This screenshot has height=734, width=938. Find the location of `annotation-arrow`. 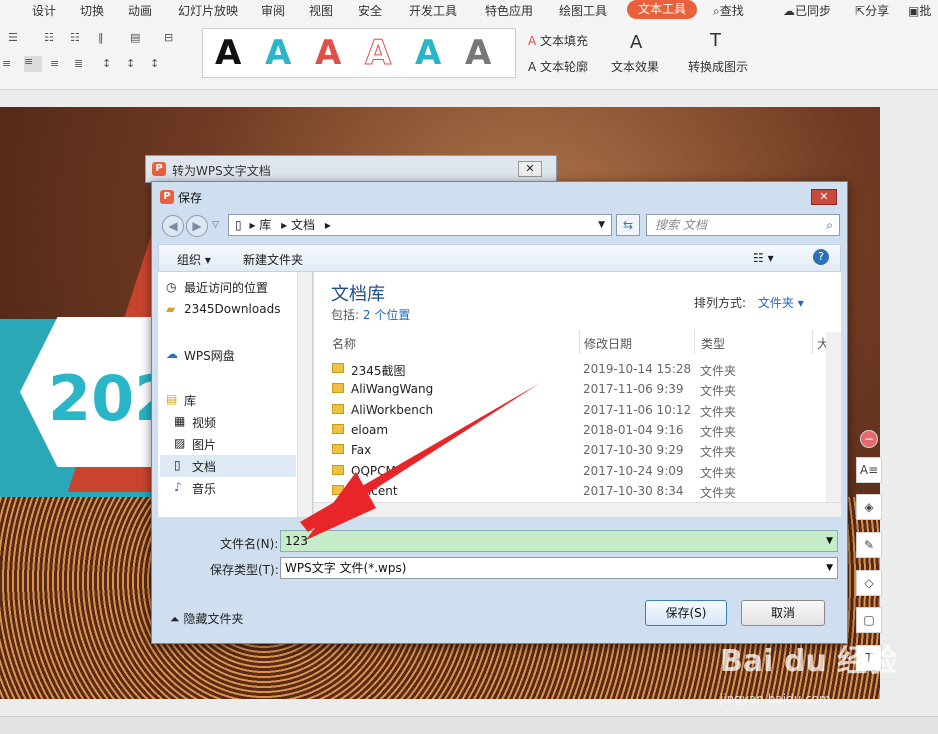

annotation-arrow is located at coordinates (420, 461).